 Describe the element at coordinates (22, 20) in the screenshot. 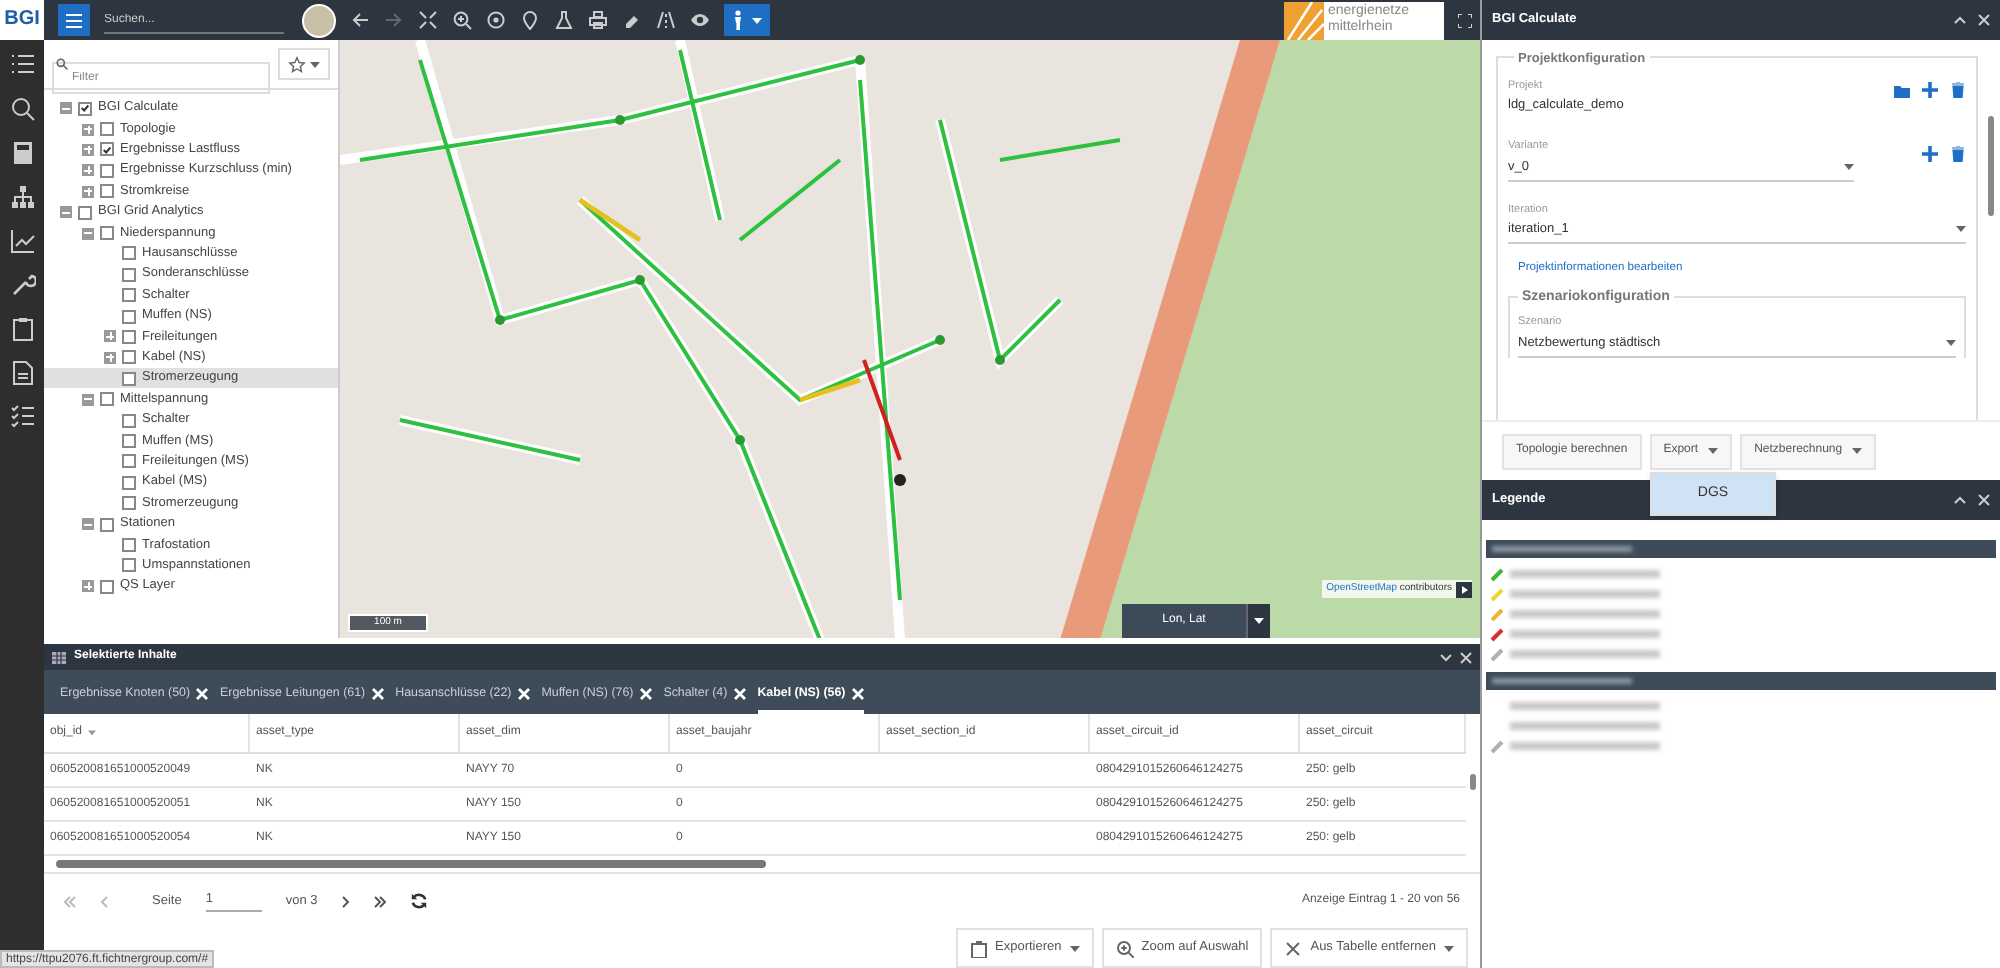

I see `app-logo: BGI` at that location.